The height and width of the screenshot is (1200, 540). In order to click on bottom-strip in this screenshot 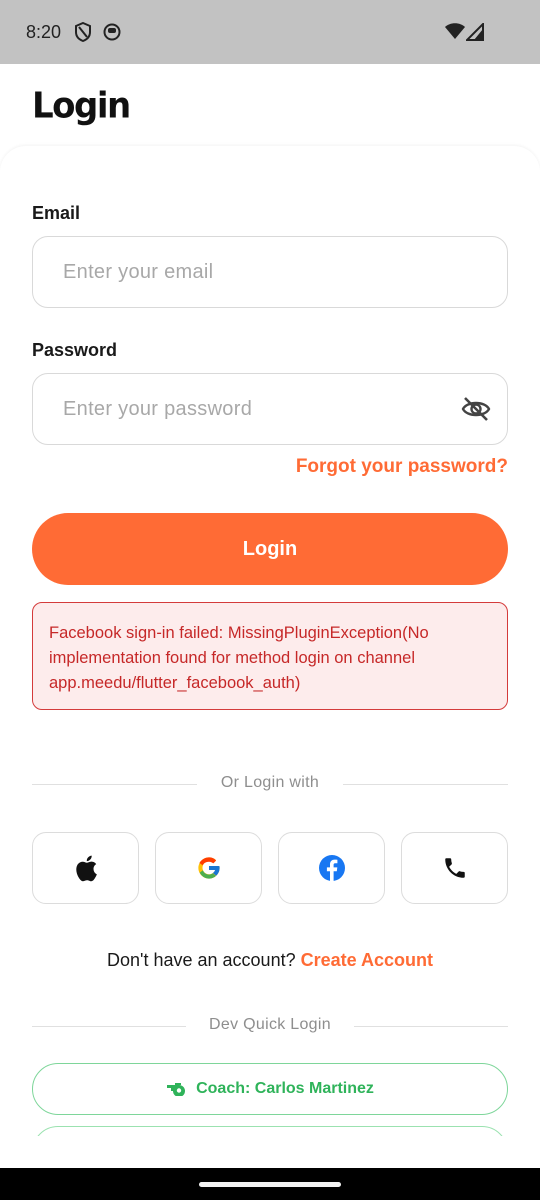, I will do `click(270, 1152)`.